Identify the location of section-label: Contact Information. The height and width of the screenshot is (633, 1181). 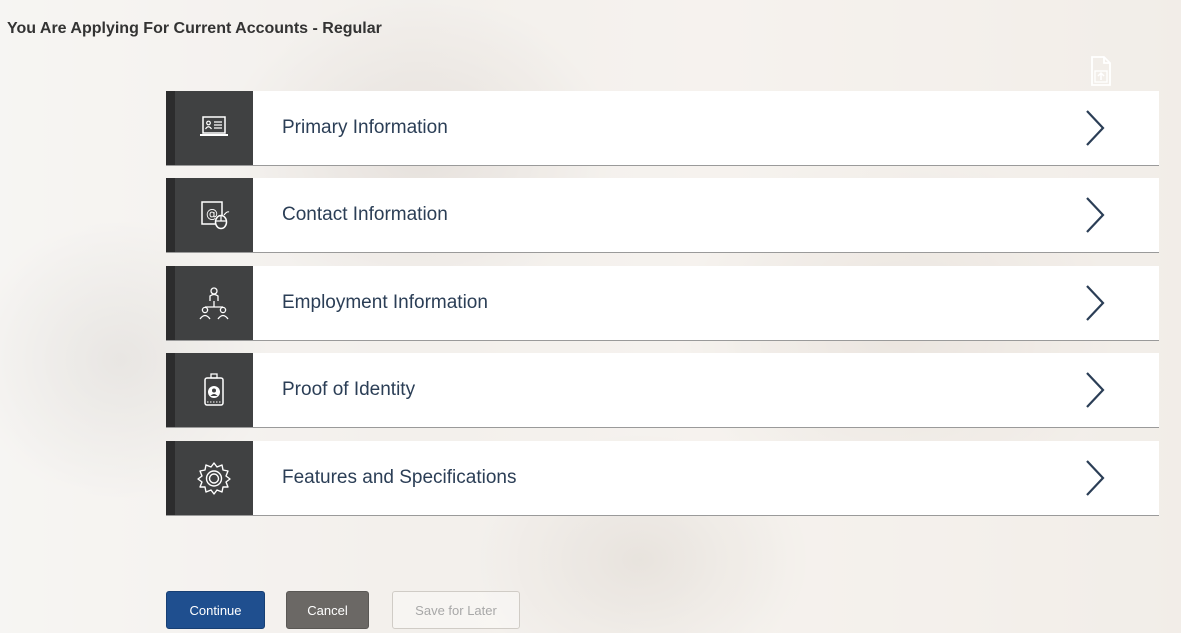
(365, 214).